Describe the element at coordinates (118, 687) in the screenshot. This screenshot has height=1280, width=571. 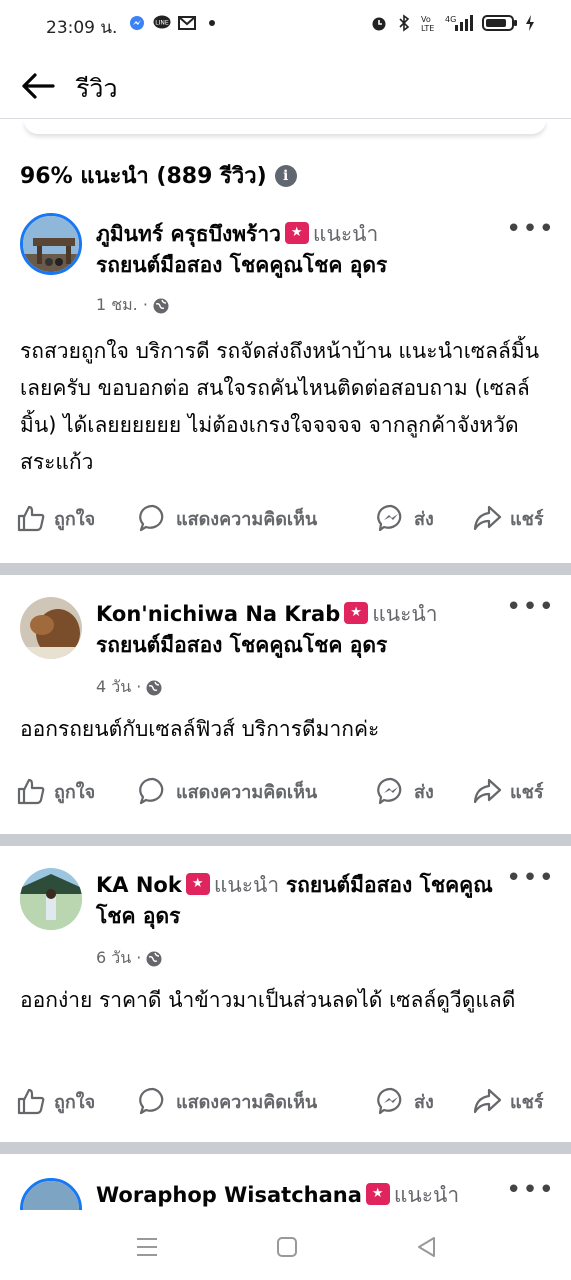
I see `review-time: 4 วัน ·` at that location.